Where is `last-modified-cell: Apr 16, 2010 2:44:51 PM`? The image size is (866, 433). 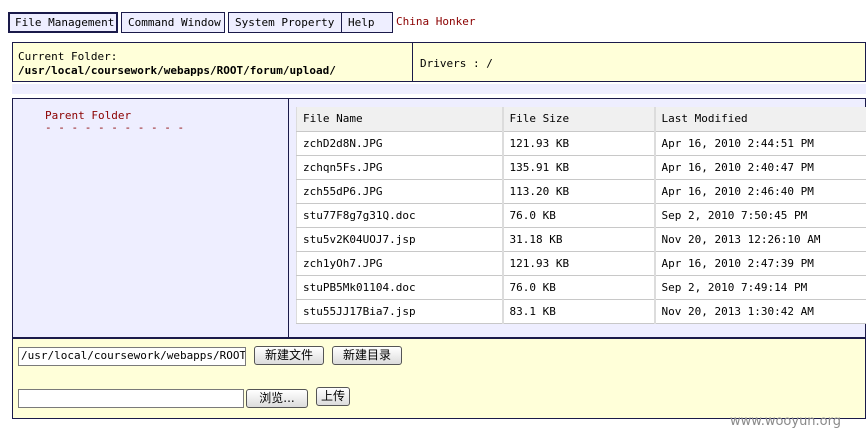 last-modified-cell: Apr 16, 2010 2:44:51 PM is located at coordinates (760, 143).